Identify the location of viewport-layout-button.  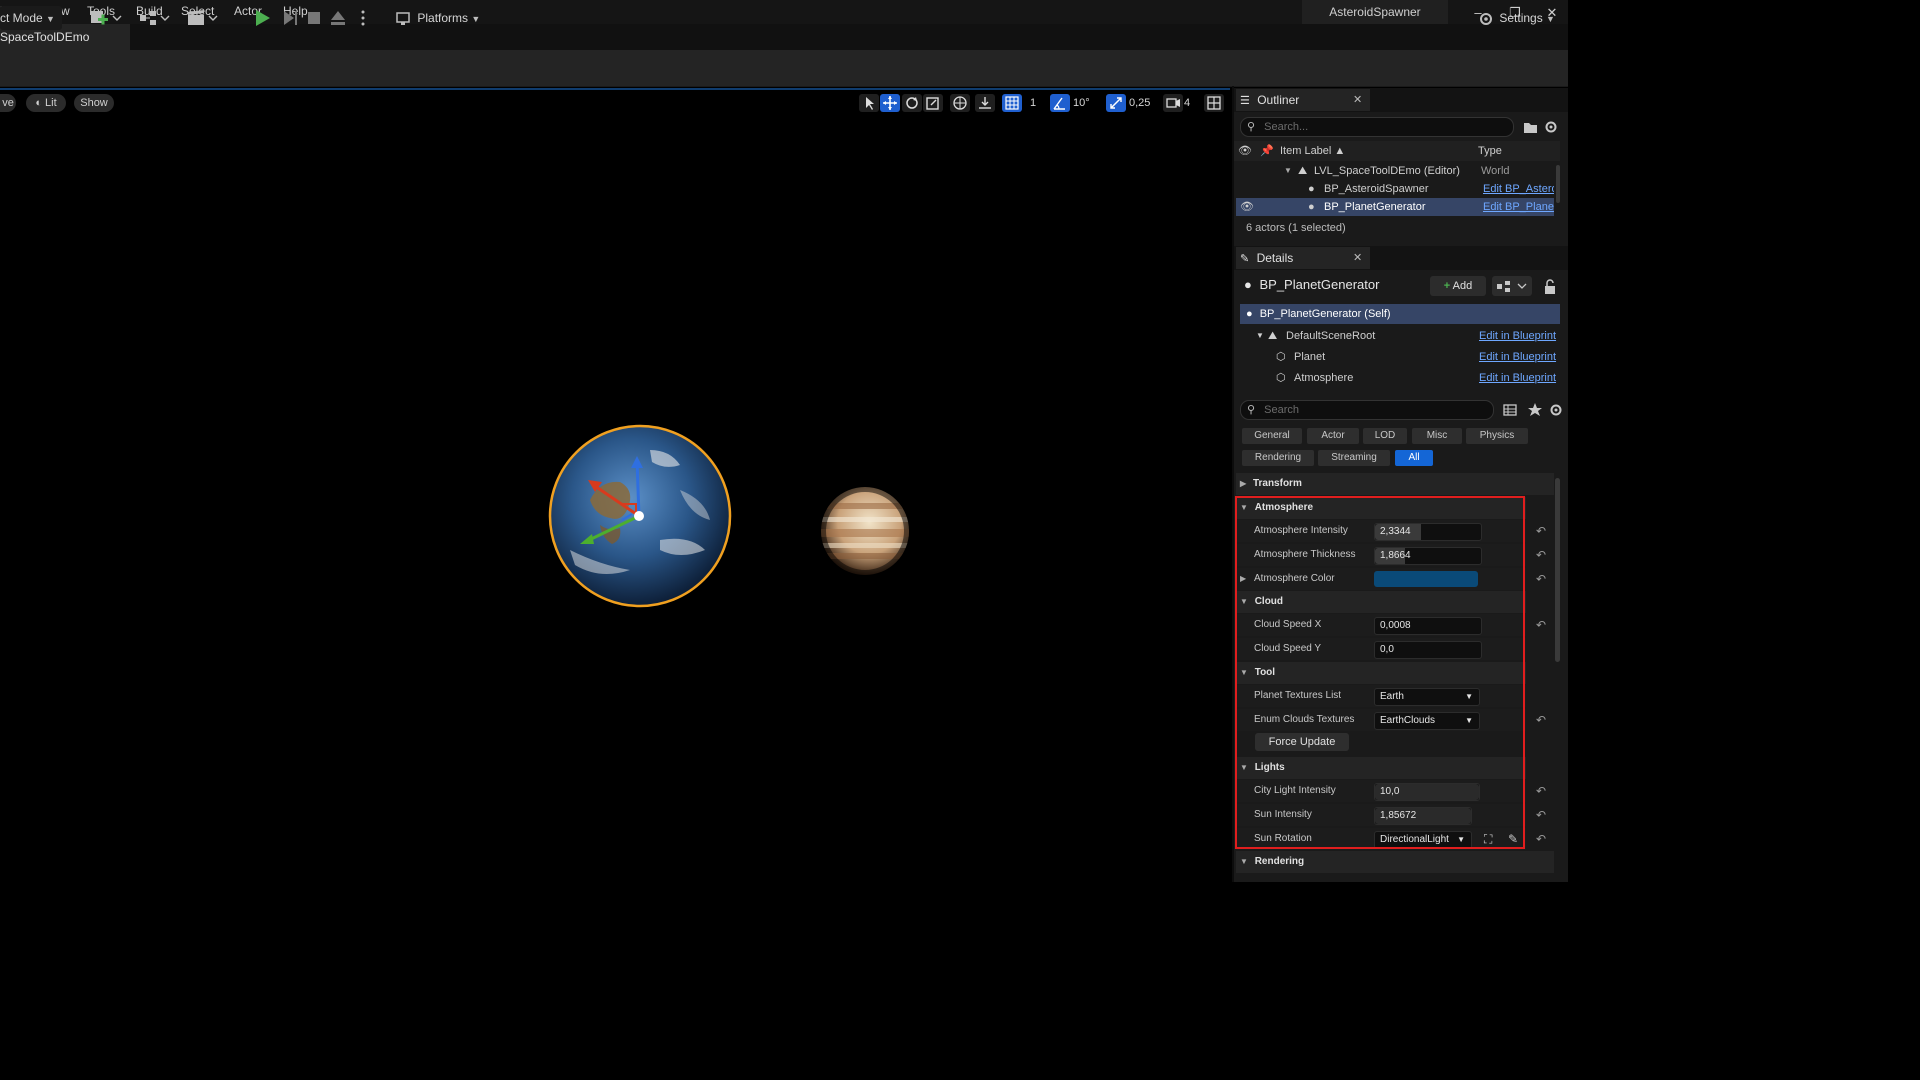
(1214, 103).